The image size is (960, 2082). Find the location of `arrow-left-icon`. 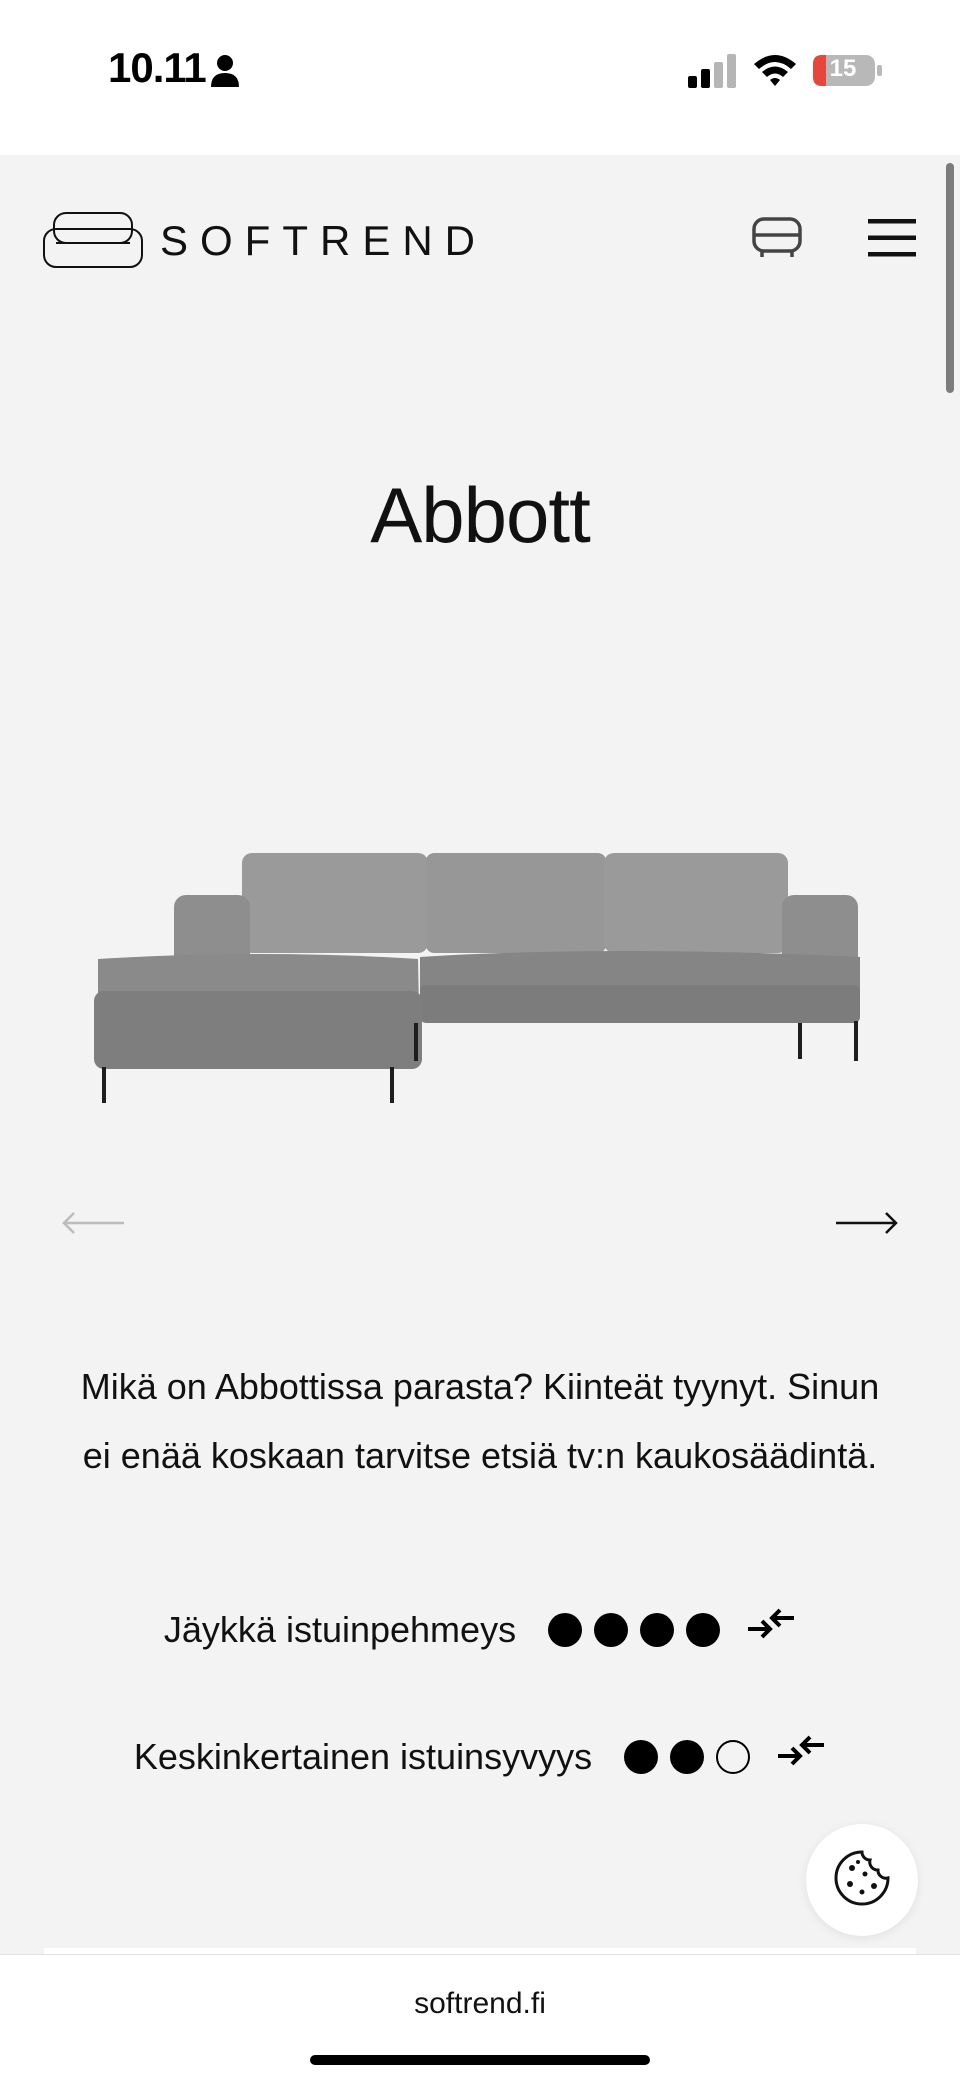

arrow-left-icon is located at coordinates (93, 1225).